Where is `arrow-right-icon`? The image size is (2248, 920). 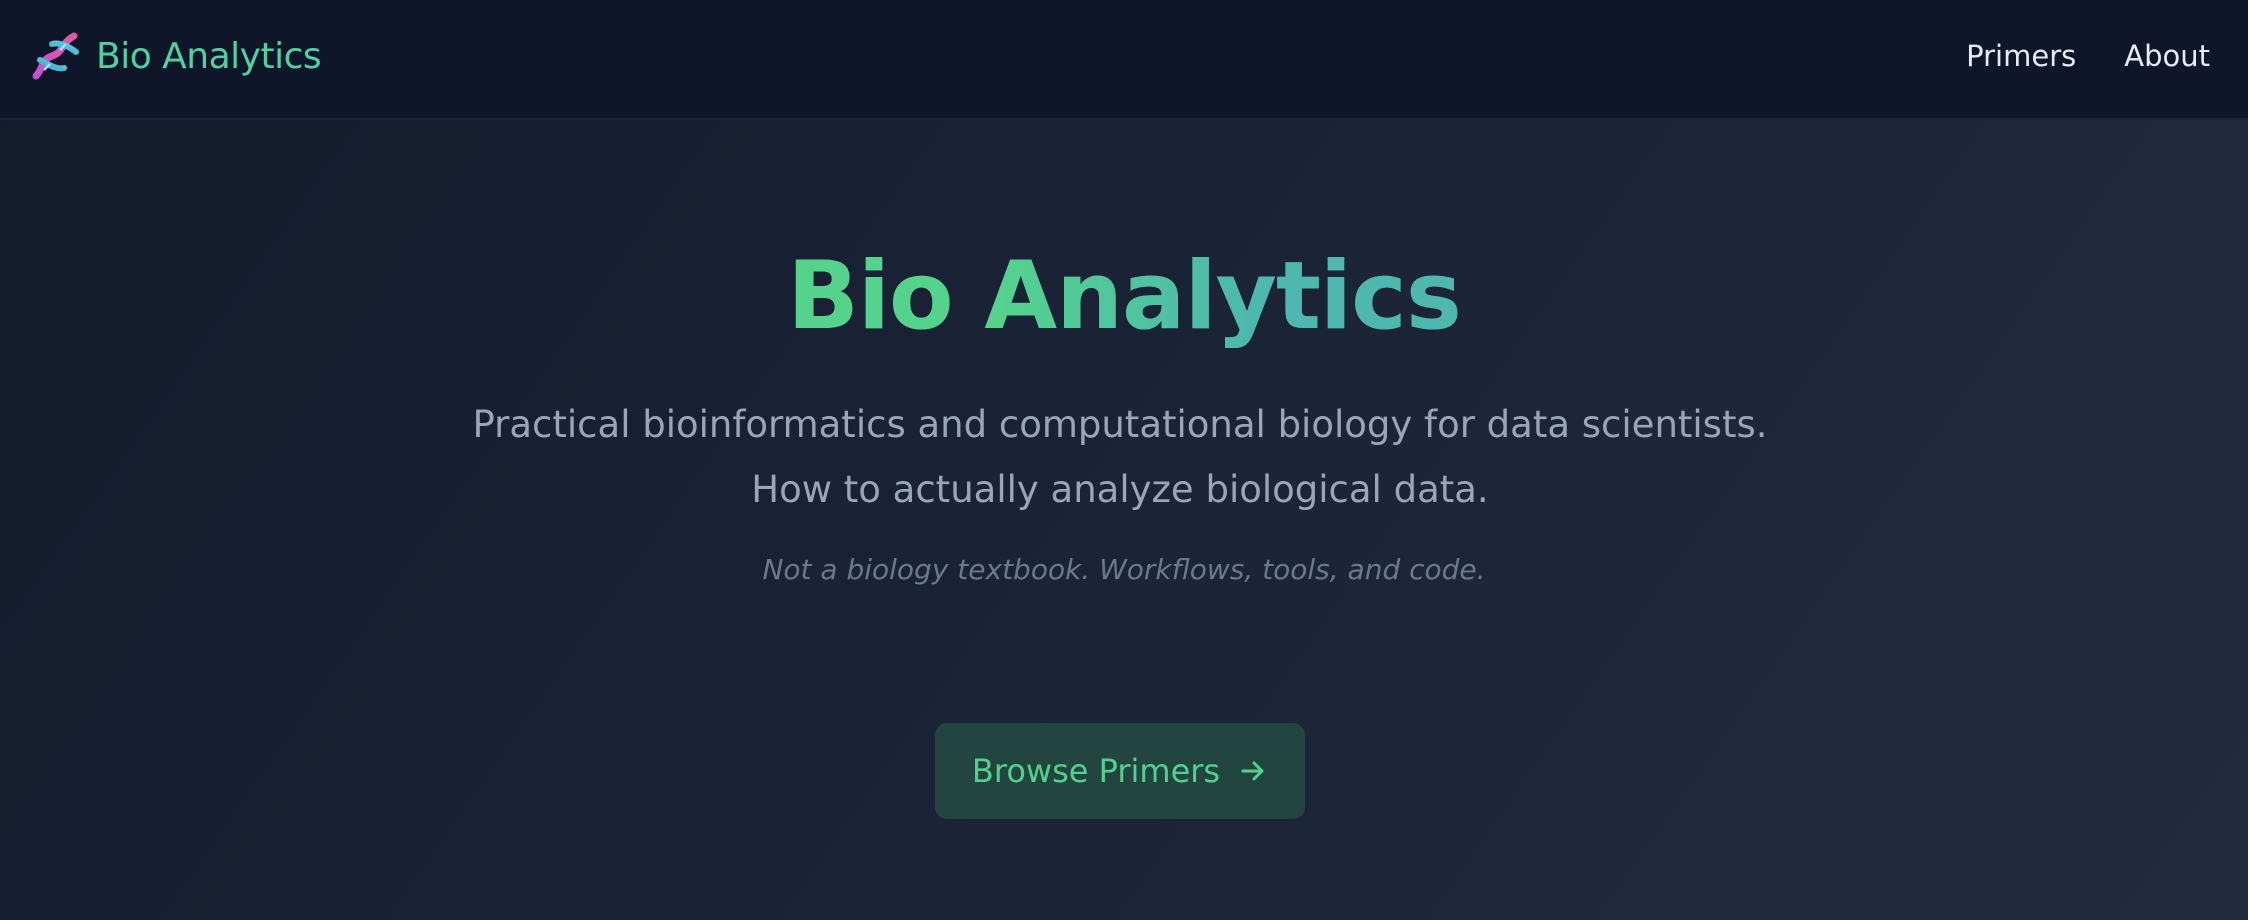 arrow-right-icon is located at coordinates (1252, 771).